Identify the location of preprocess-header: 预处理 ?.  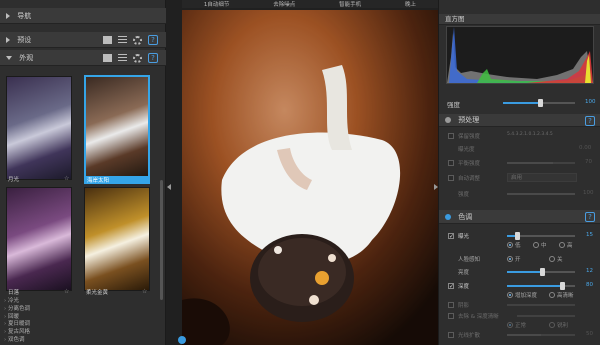
(519, 120).